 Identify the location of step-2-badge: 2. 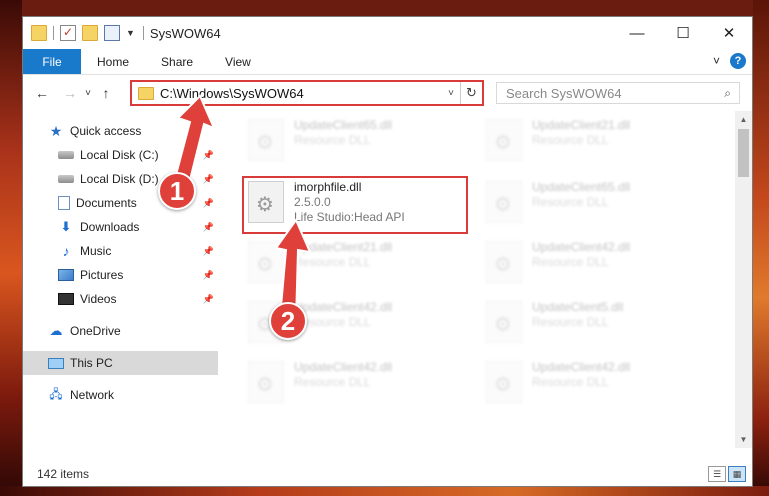
(288, 321).